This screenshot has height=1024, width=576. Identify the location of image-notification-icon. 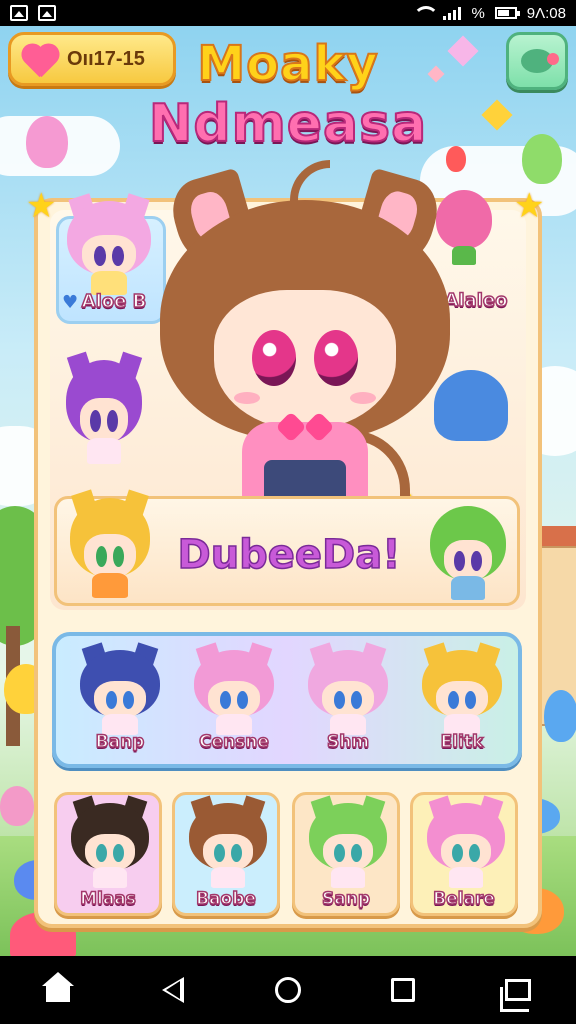
(19, 13).